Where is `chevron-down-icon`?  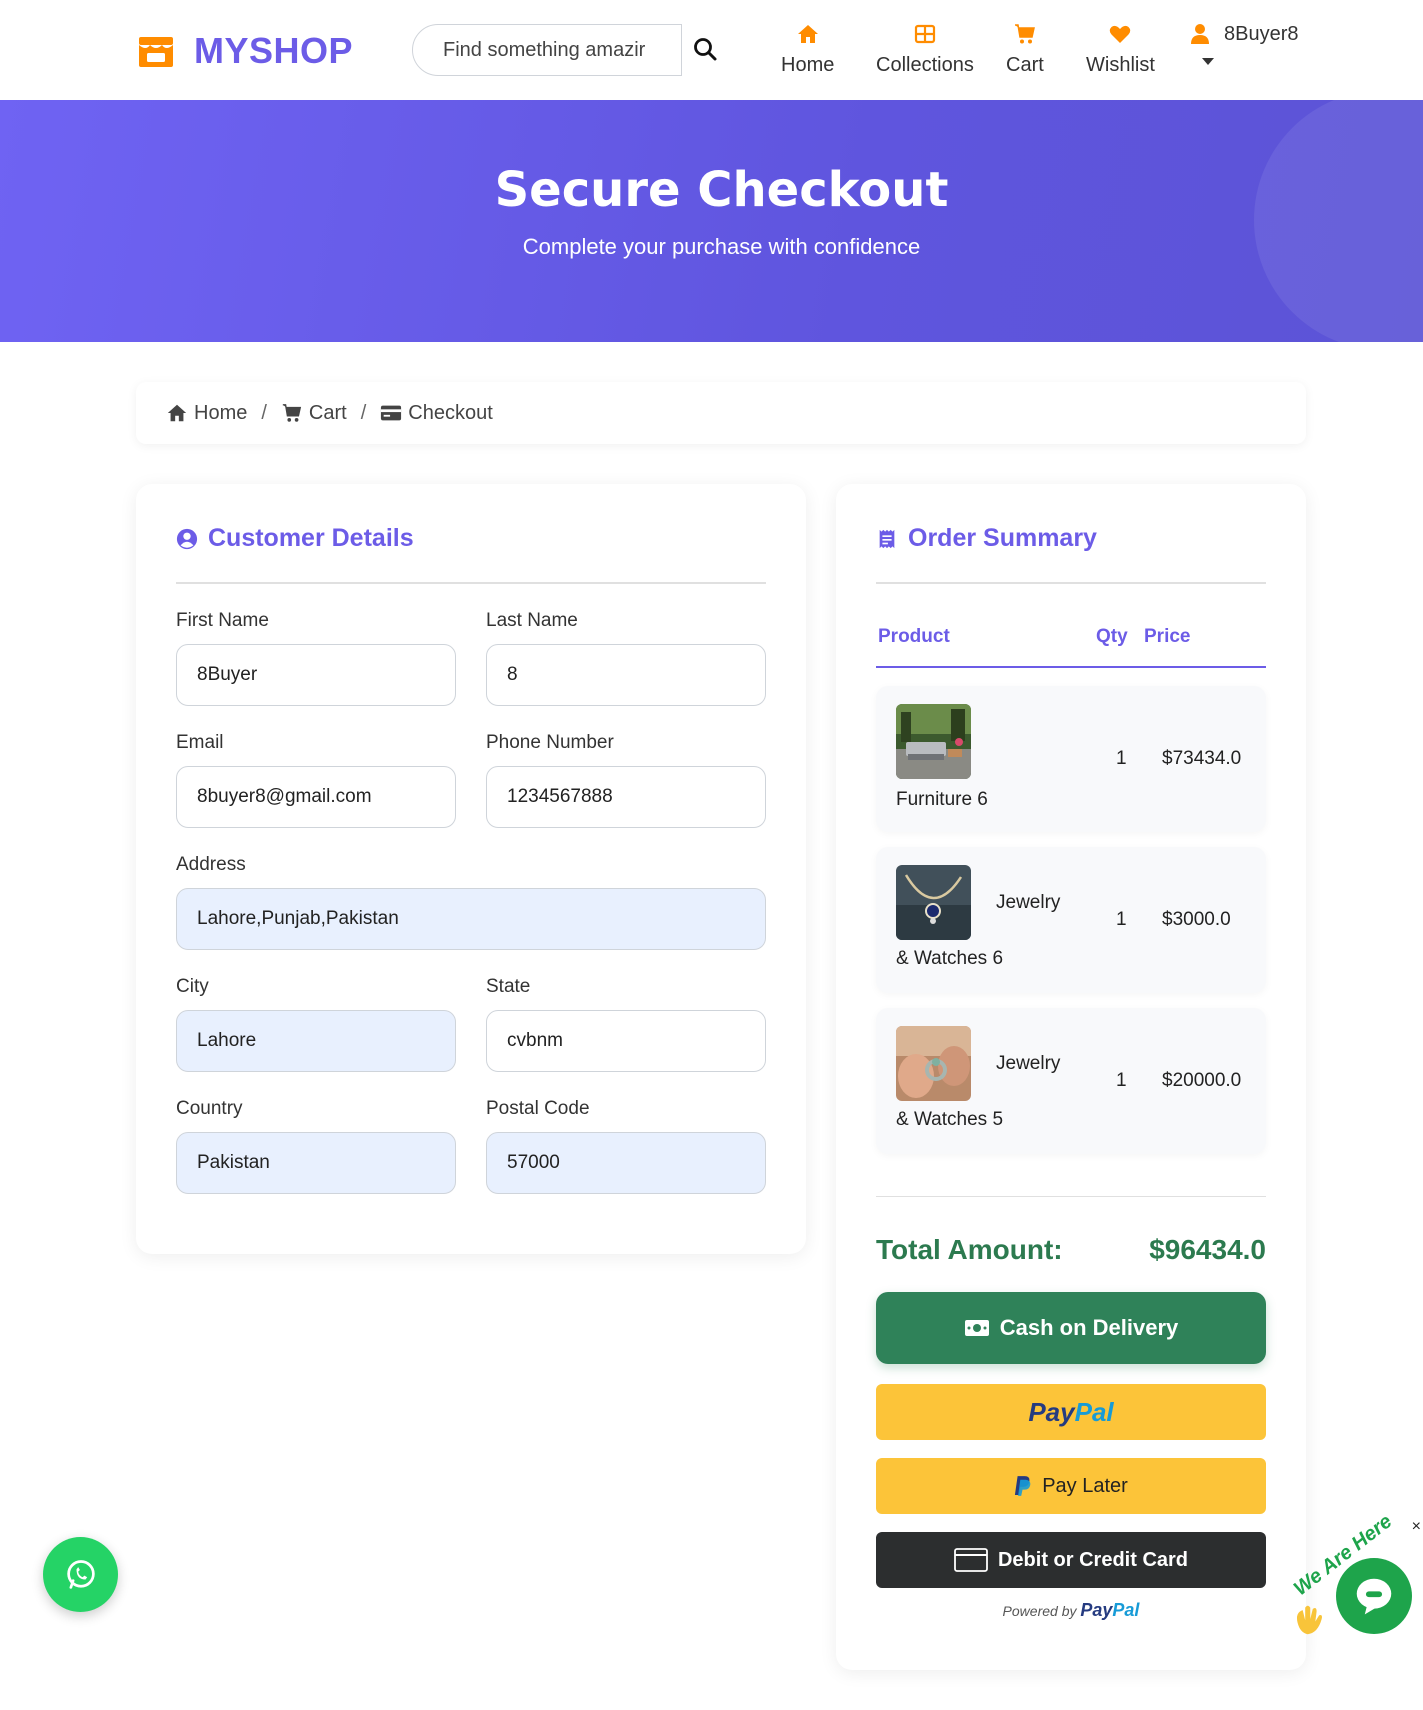
chevron-down-icon is located at coordinates (1208, 61).